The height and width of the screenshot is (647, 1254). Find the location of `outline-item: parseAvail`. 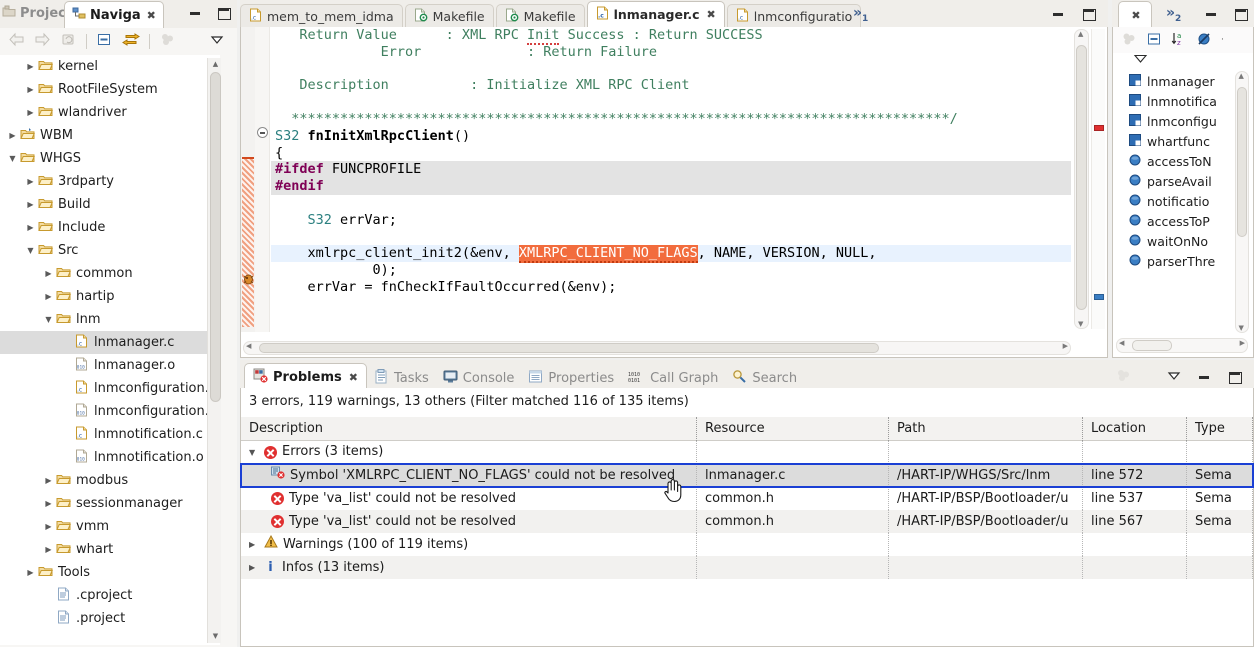

outline-item: parseAvail is located at coordinates (1174, 181).